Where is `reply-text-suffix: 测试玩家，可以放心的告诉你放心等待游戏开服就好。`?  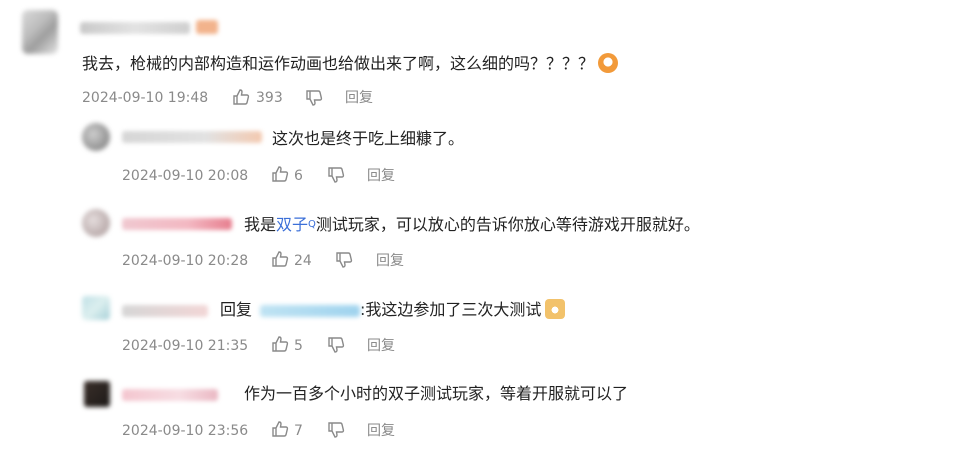
reply-text-suffix: 测试玩家，可以放心的告诉你放心等待游戏开服就好。 is located at coordinates (507, 224).